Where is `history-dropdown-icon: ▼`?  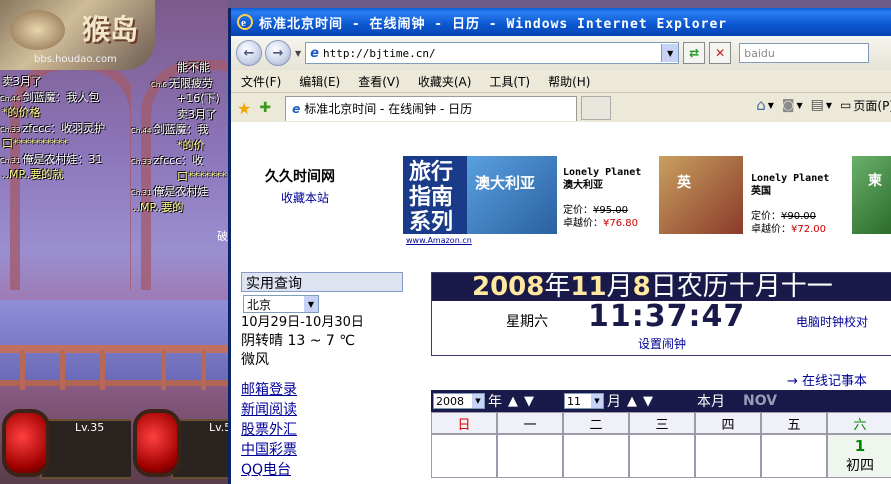 history-dropdown-icon: ▼ is located at coordinates (298, 53).